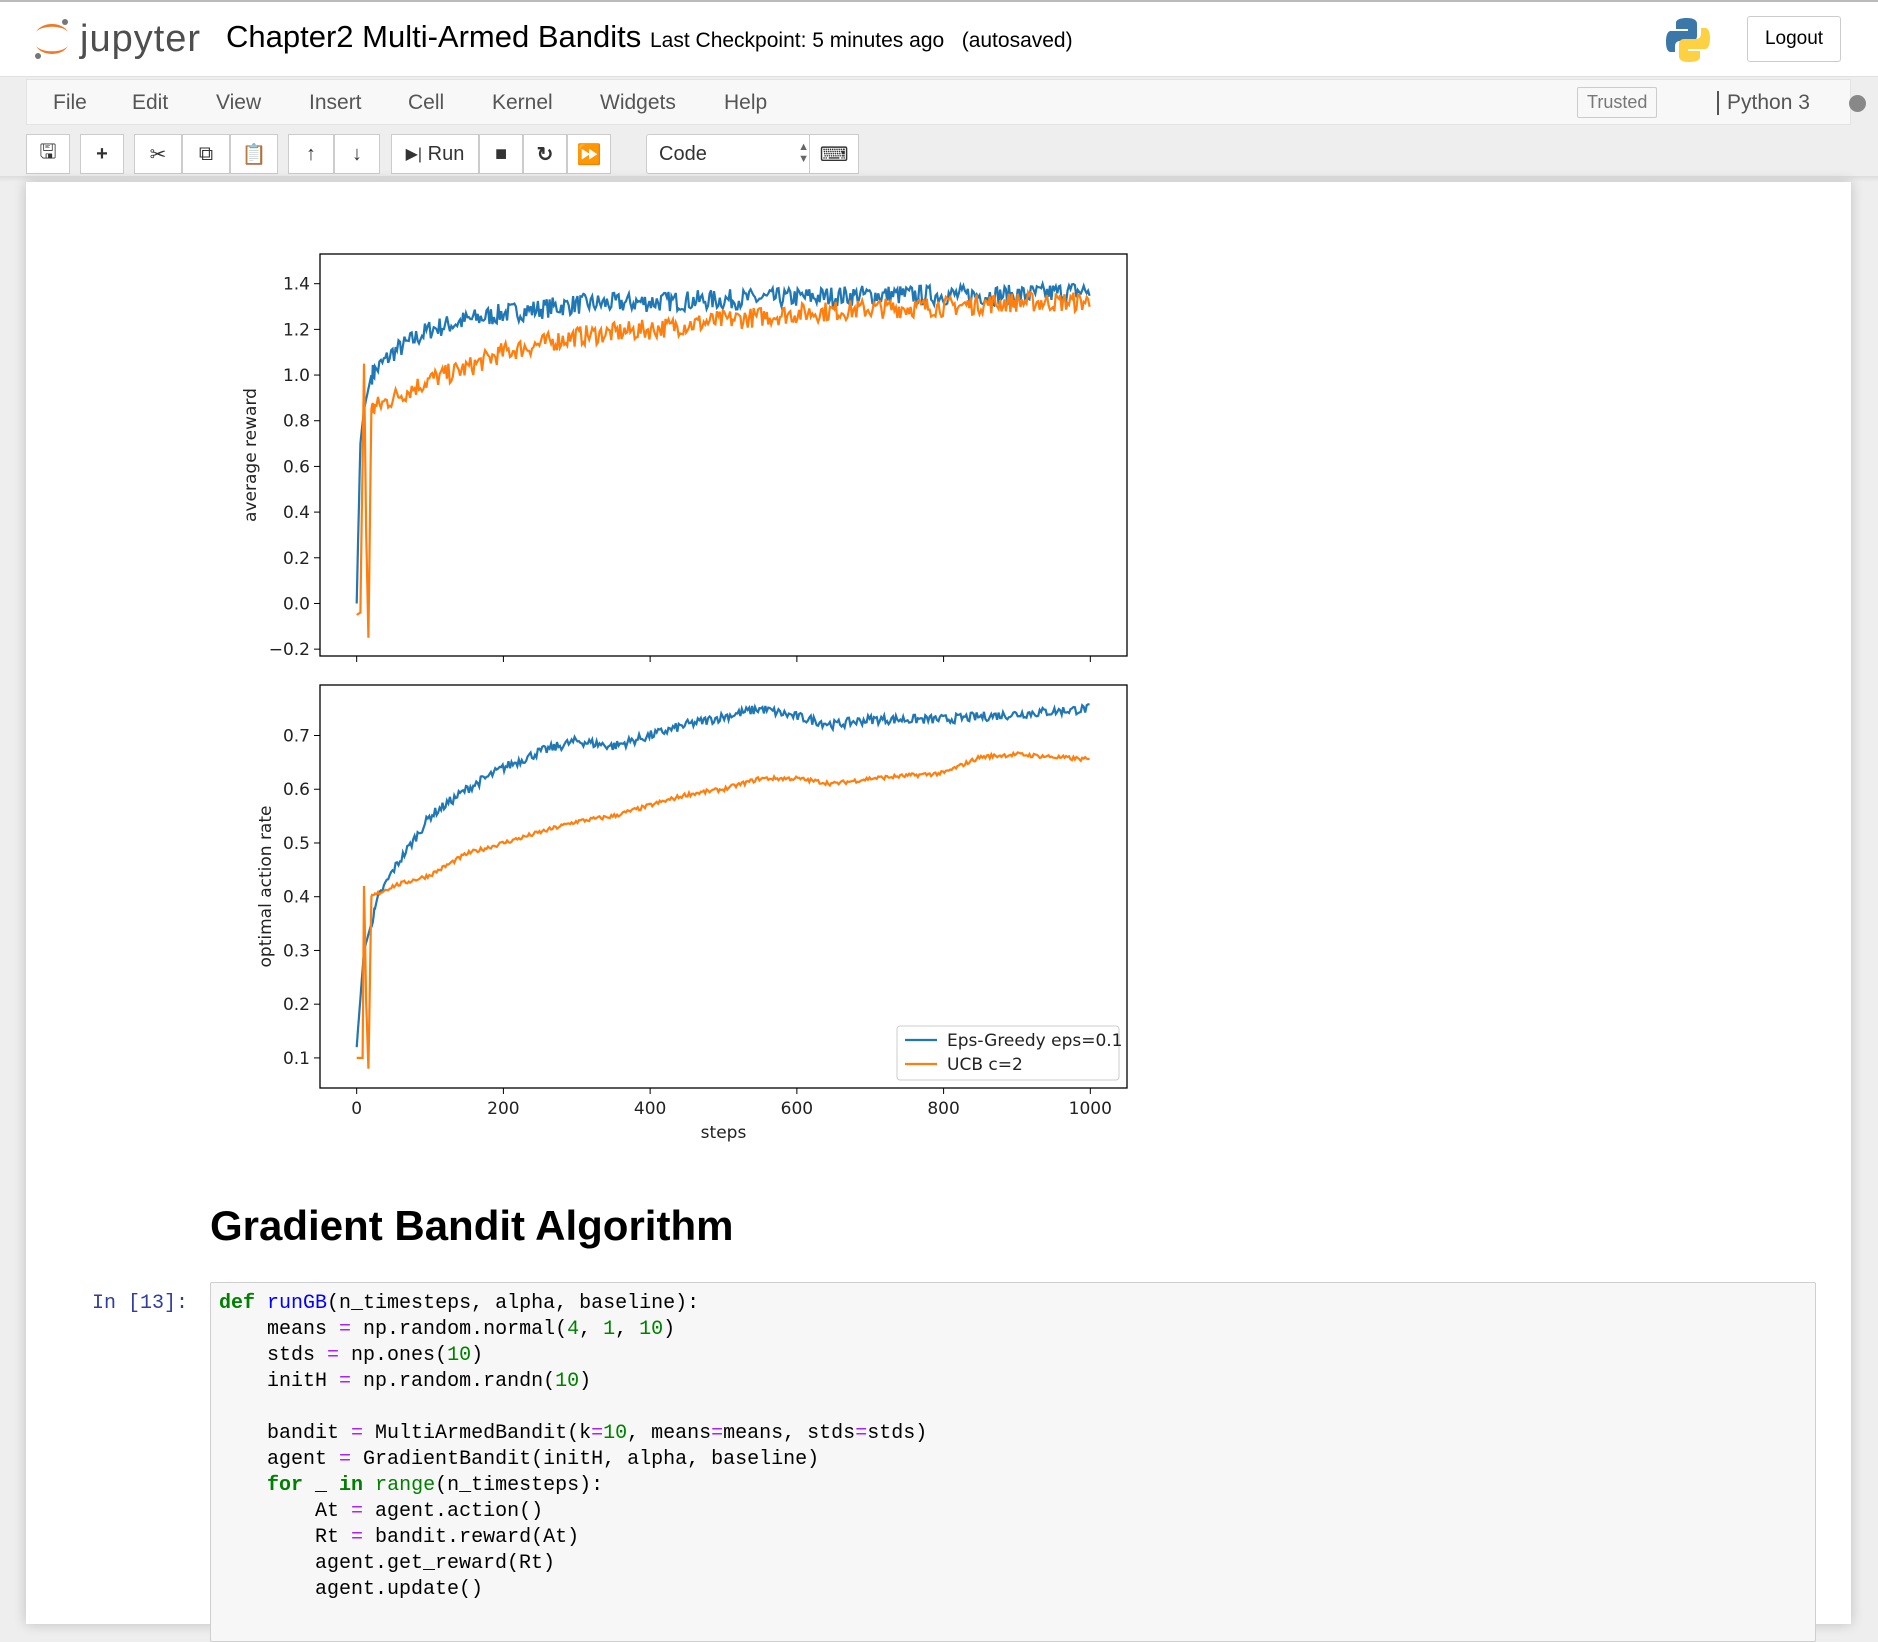 Image resolution: width=1878 pixels, height=1642 pixels. Describe the element at coordinates (897, 1433) in the screenshot. I see `code-token: stds)` at that location.